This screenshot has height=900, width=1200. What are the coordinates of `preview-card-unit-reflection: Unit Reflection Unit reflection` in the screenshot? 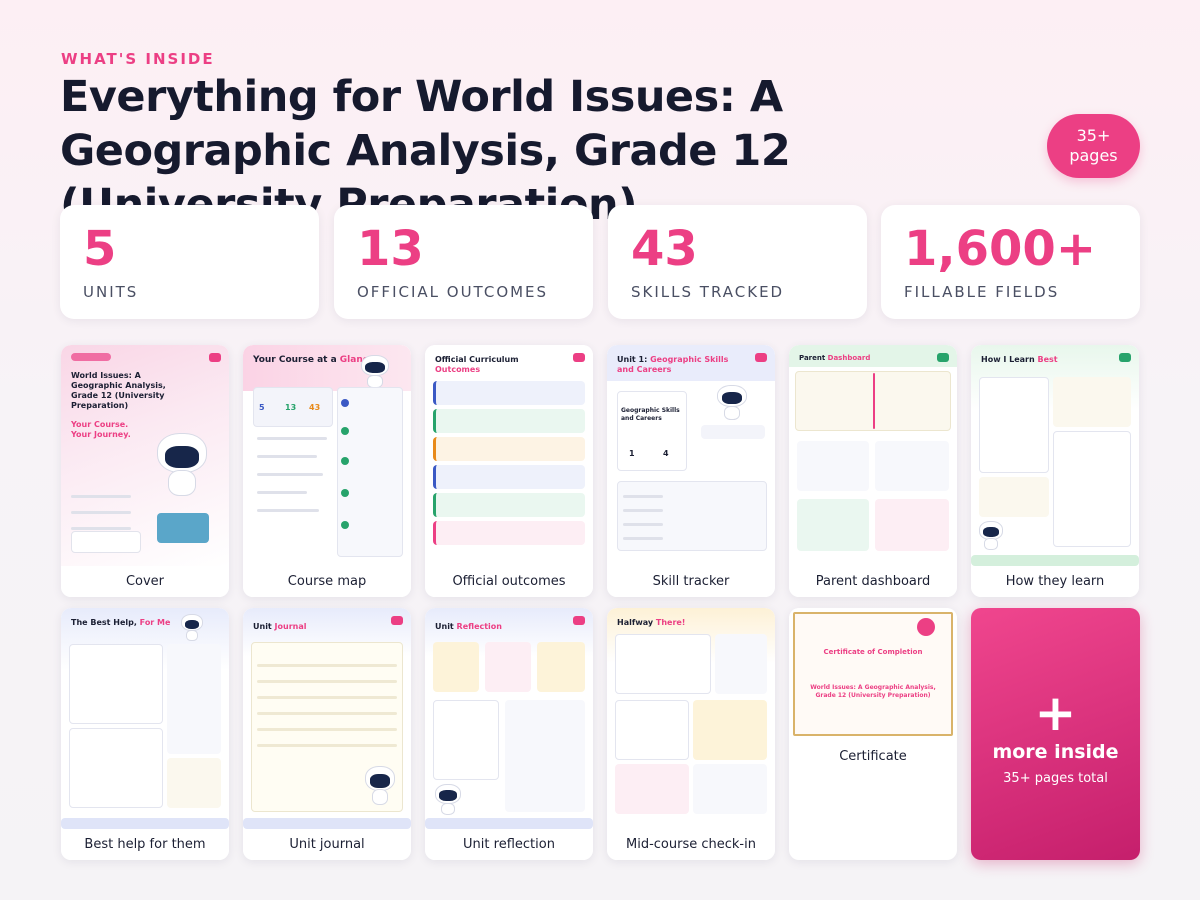 It's located at (509, 734).